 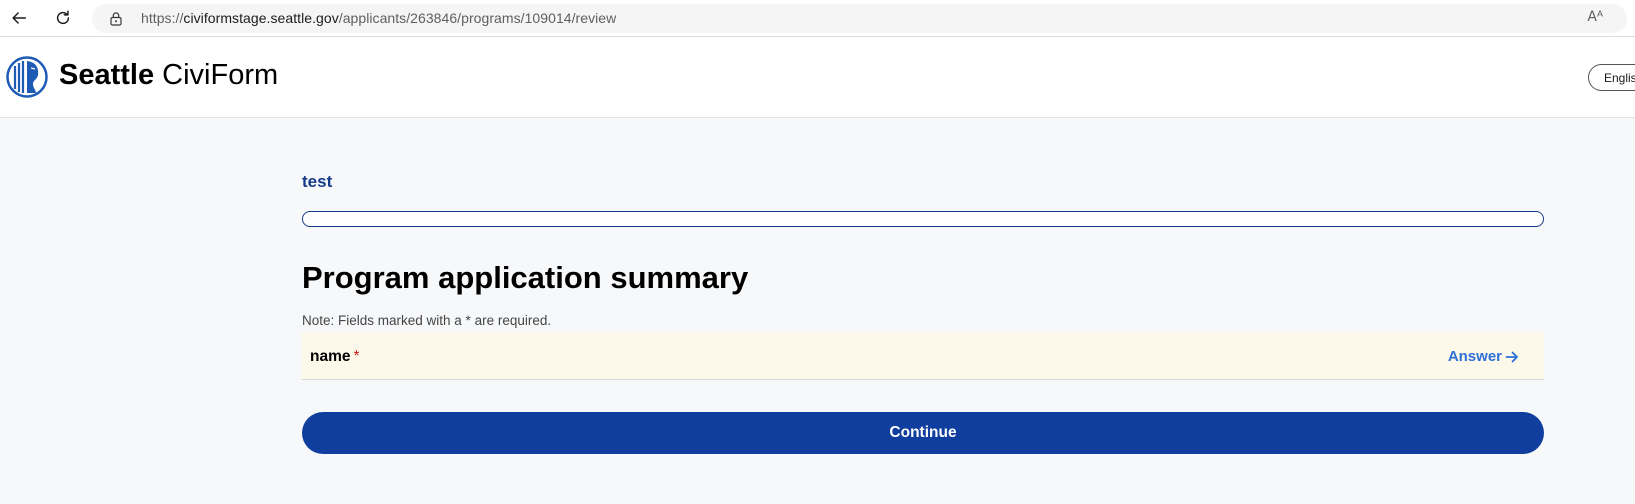 I want to click on question-row: name * Answer, so click(x=923, y=356).